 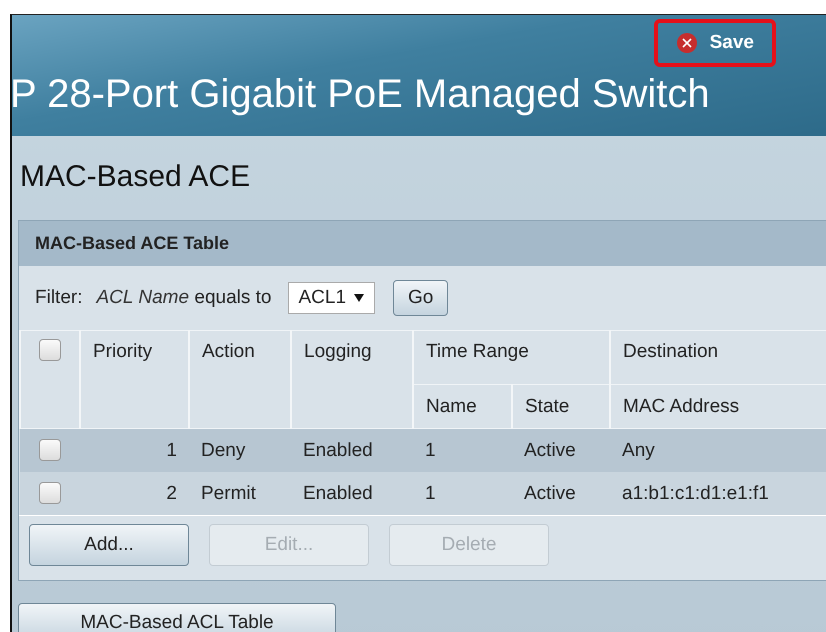 I want to click on table-cell: a1:b1:c1:d1:e1:f1, so click(x=718, y=493).